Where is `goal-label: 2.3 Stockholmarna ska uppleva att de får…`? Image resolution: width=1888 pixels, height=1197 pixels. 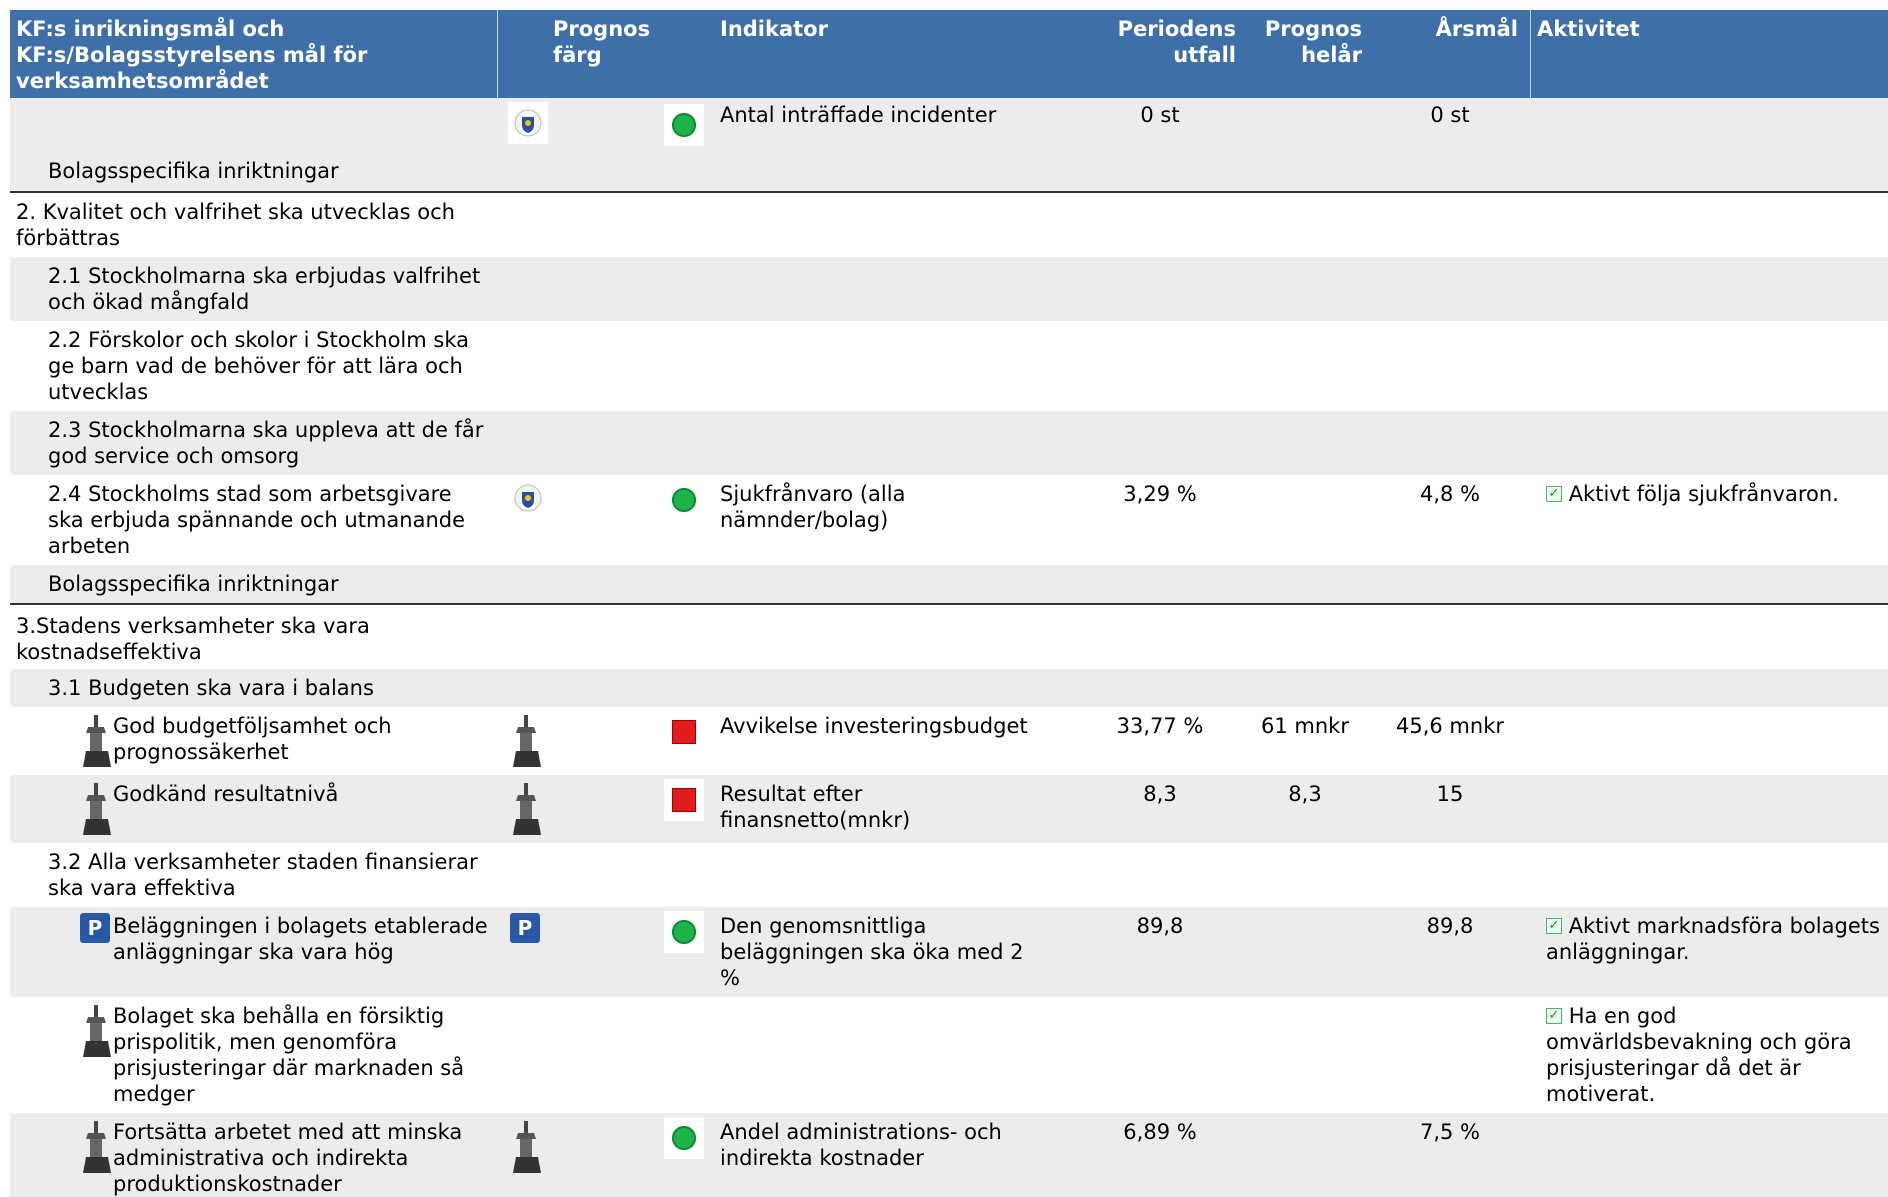
goal-label: 2.3 Stockholmarna ska uppleva att de får… is located at coordinates (266, 443).